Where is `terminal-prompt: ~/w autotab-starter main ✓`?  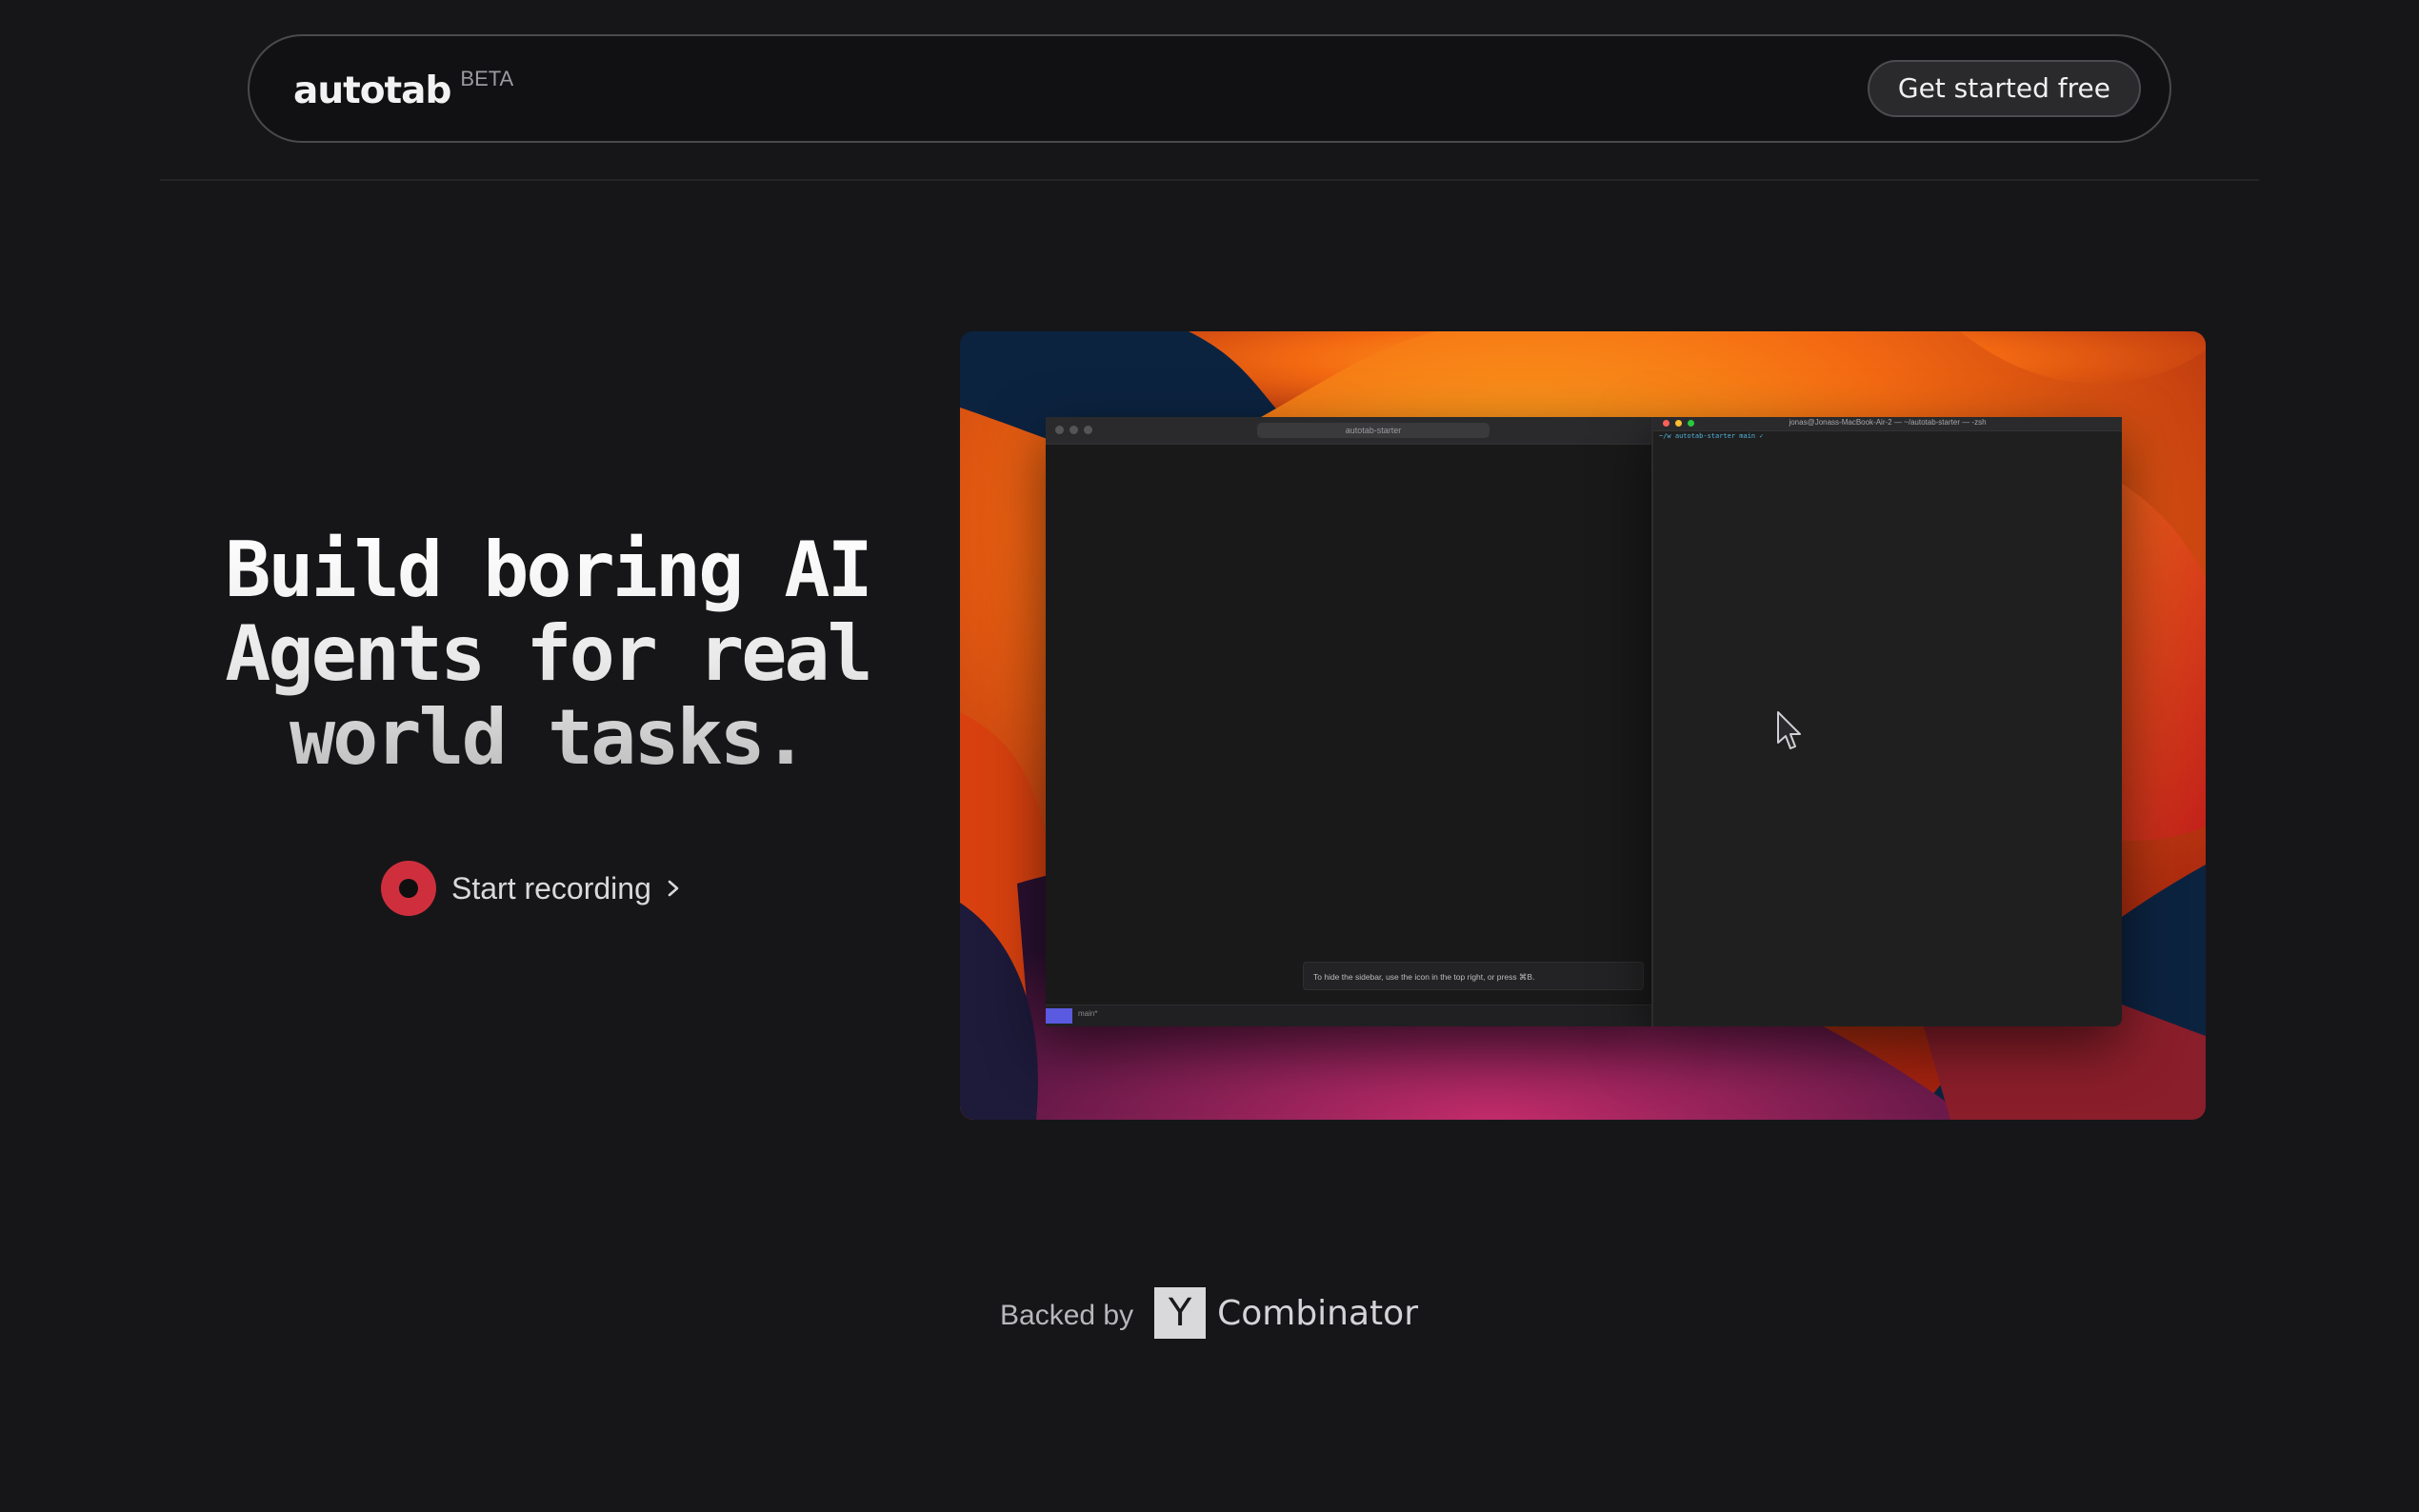
terminal-prompt: ~/w autotab-starter main ✓ is located at coordinates (1711, 436).